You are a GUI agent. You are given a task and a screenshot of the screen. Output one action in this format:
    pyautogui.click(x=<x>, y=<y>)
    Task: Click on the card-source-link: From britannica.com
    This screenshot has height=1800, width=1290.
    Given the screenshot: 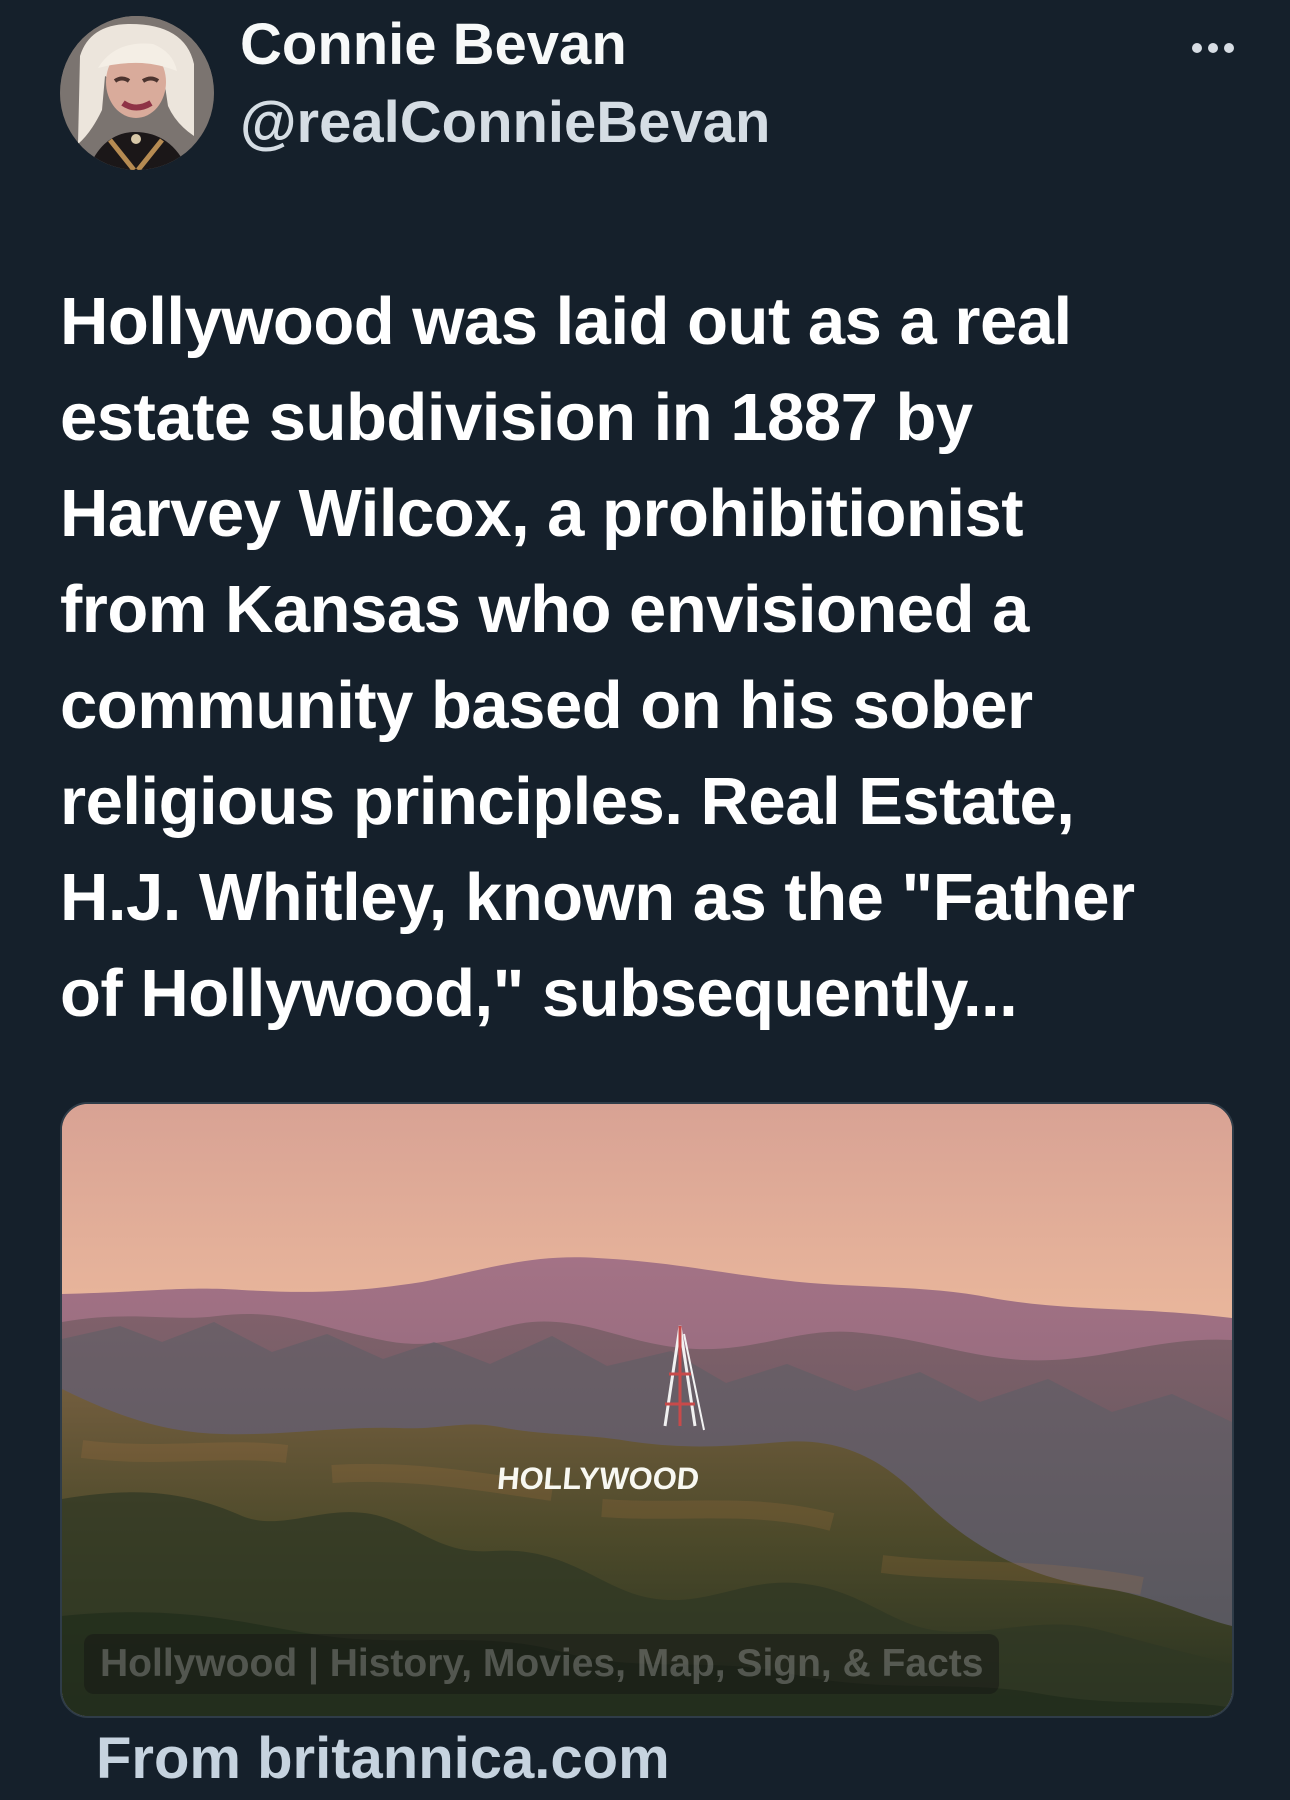 What is the action you would take?
    pyautogui.click(x=383, y=1759)
    